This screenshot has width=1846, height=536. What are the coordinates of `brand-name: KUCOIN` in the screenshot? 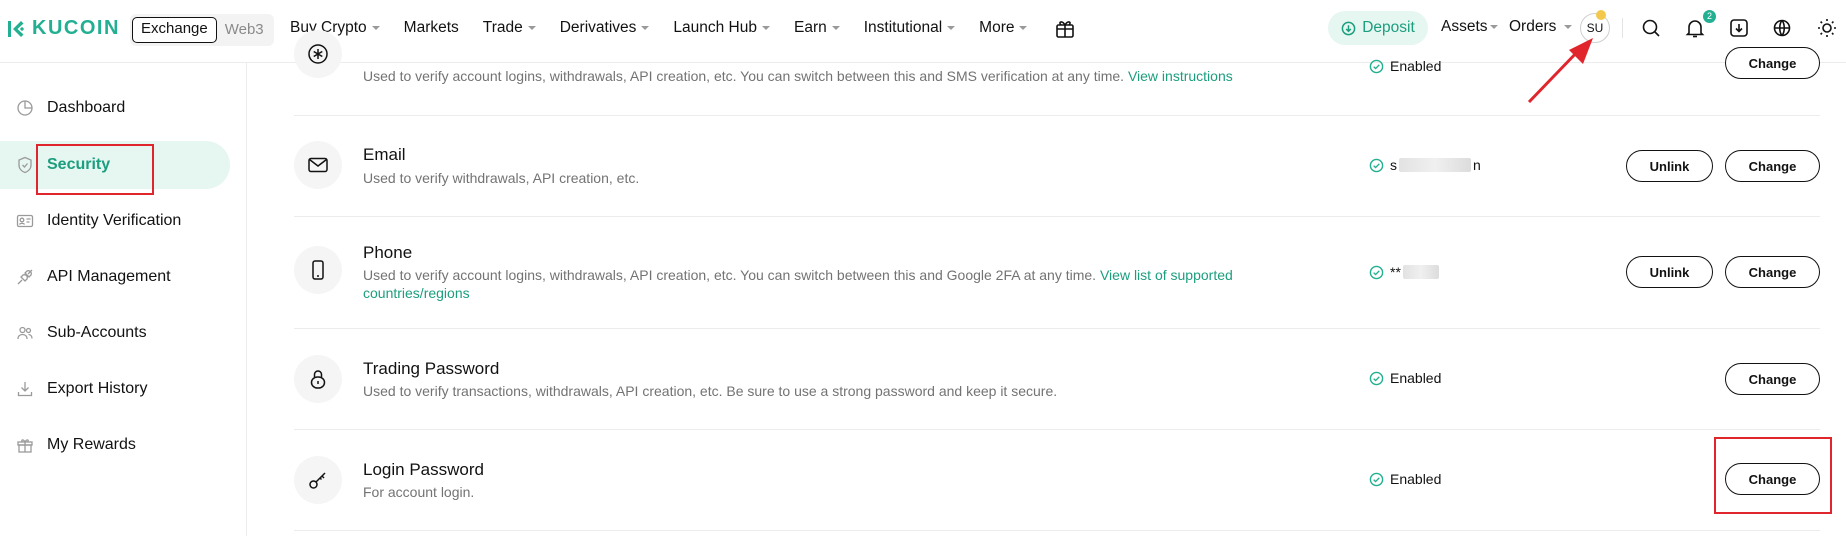 It's located at (76, 28).